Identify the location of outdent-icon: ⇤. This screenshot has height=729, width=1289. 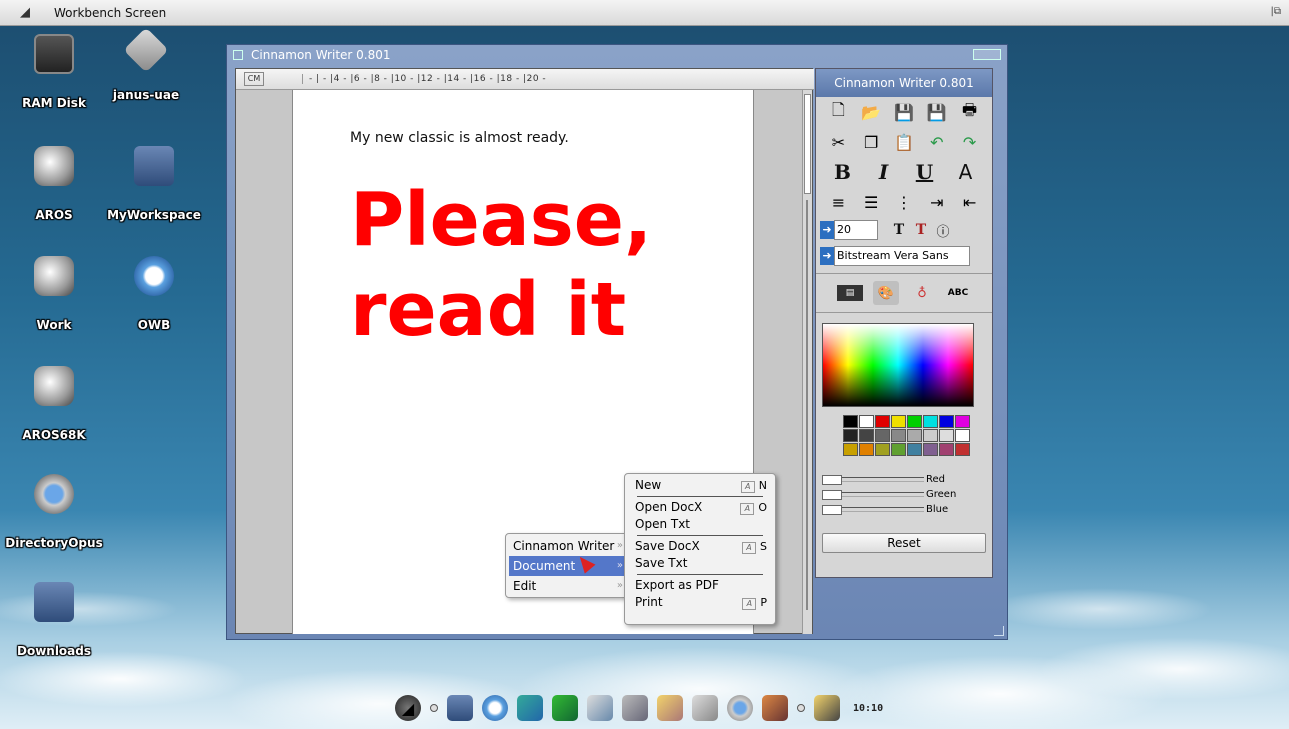
(970, 202).